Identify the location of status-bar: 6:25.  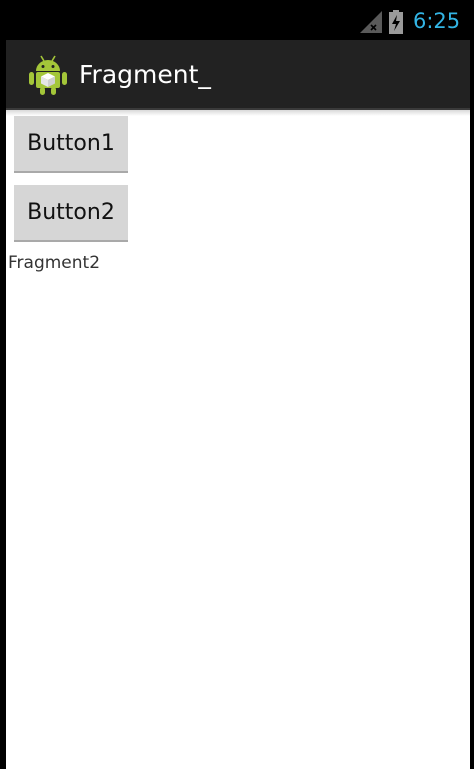
(237, 20).